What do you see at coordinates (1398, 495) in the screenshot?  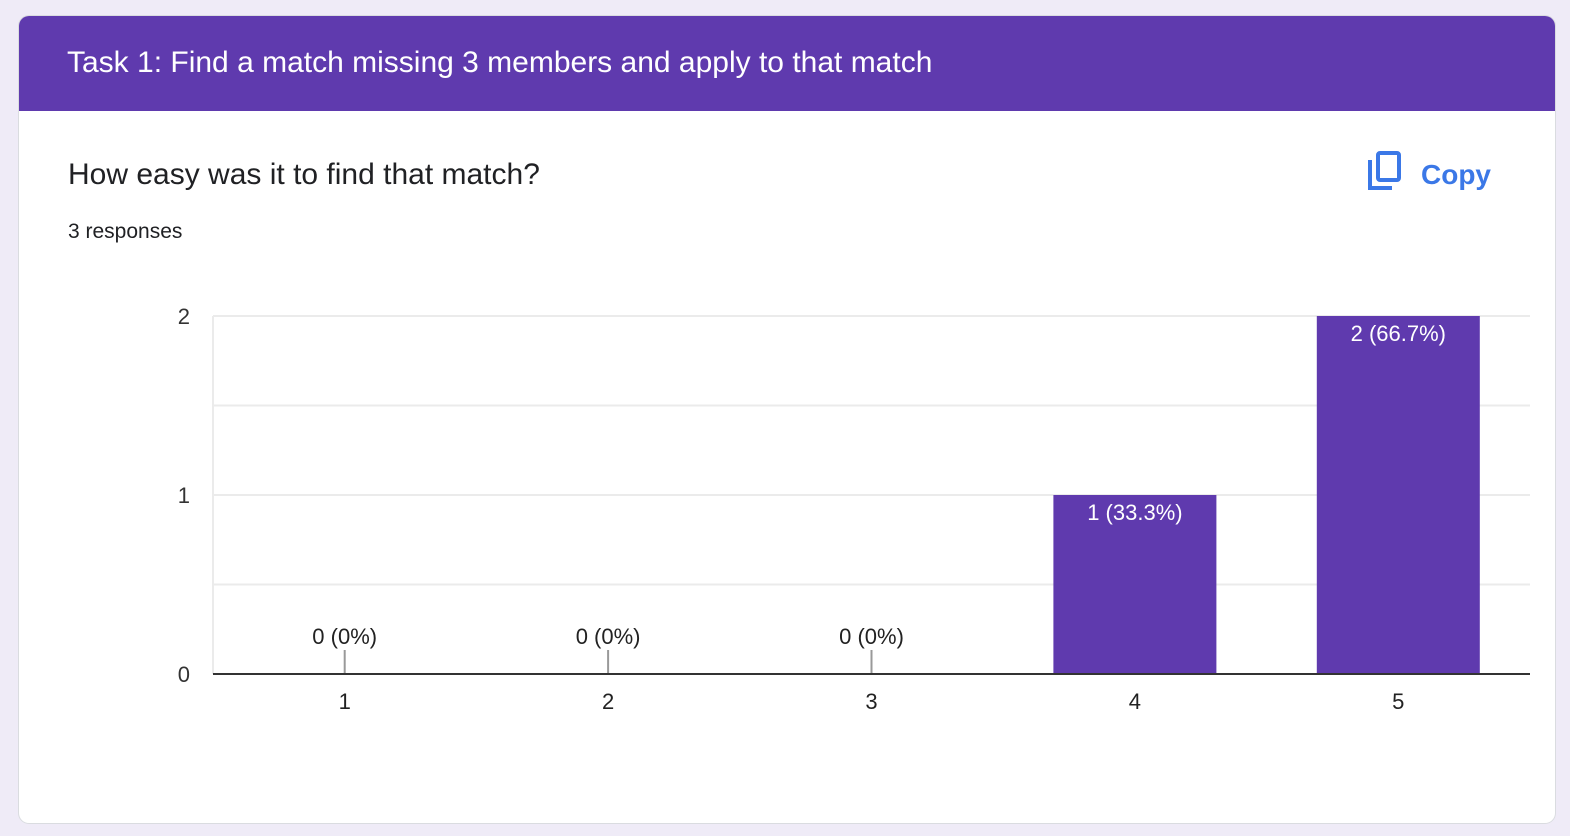 I see `bar` at bounding box center [1398, 495].